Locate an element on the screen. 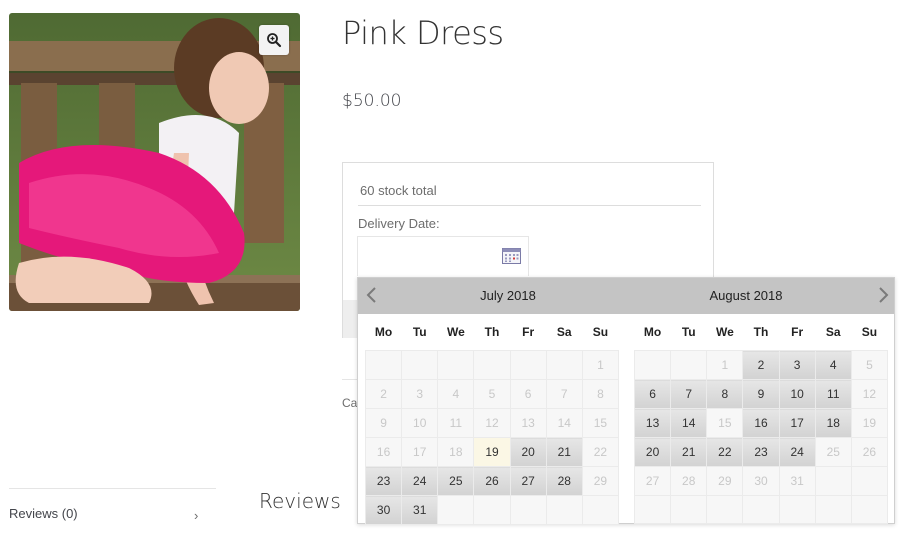 The image size is (907, 535). calendar-icon is located at coordinates (511, 258).